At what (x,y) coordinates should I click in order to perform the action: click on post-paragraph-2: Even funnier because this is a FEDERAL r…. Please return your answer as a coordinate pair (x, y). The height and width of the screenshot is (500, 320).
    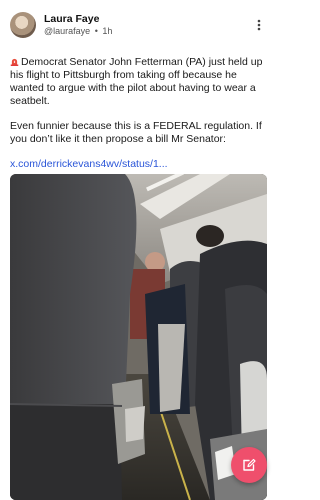
    Looking at the image, I should click on (136, 132).